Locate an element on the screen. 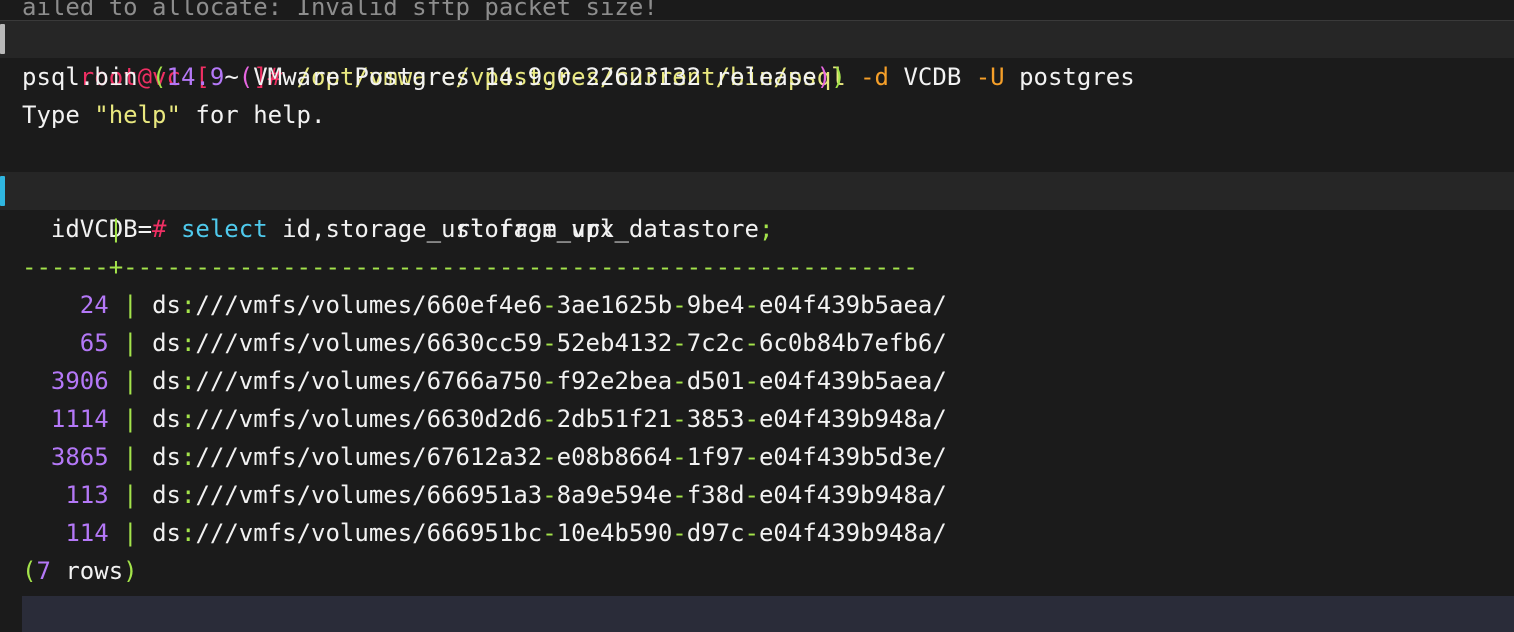  row-id-value: 3865 is located at coordinates (79, 457).